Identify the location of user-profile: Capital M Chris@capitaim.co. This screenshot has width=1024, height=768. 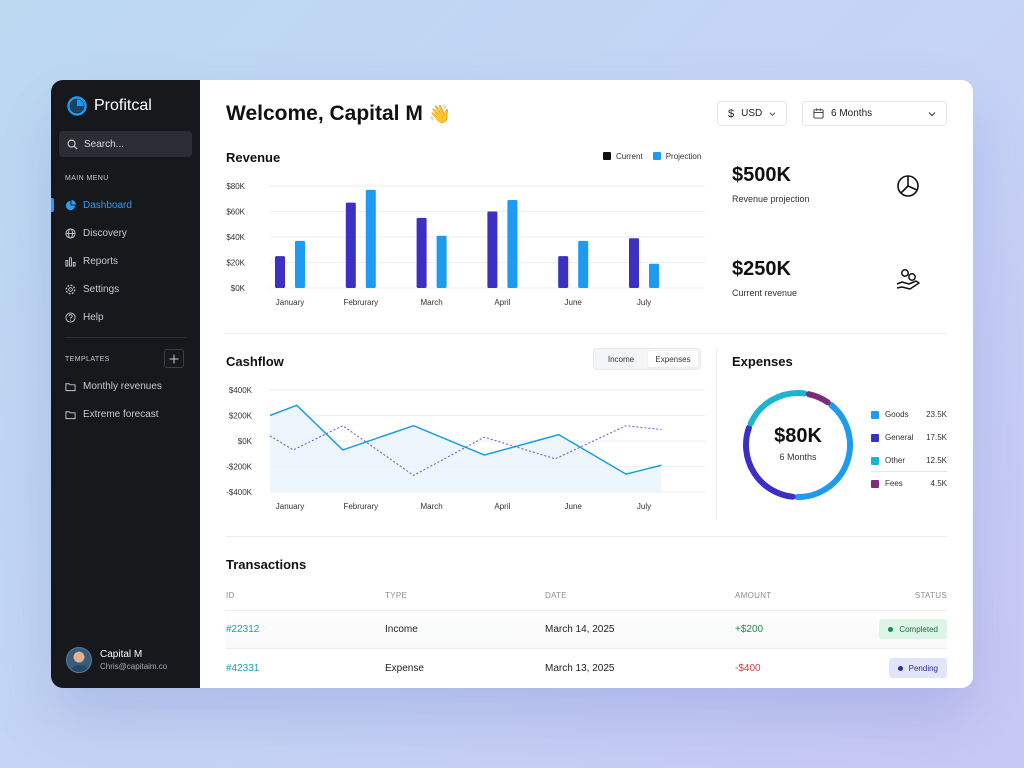
(116, 660).